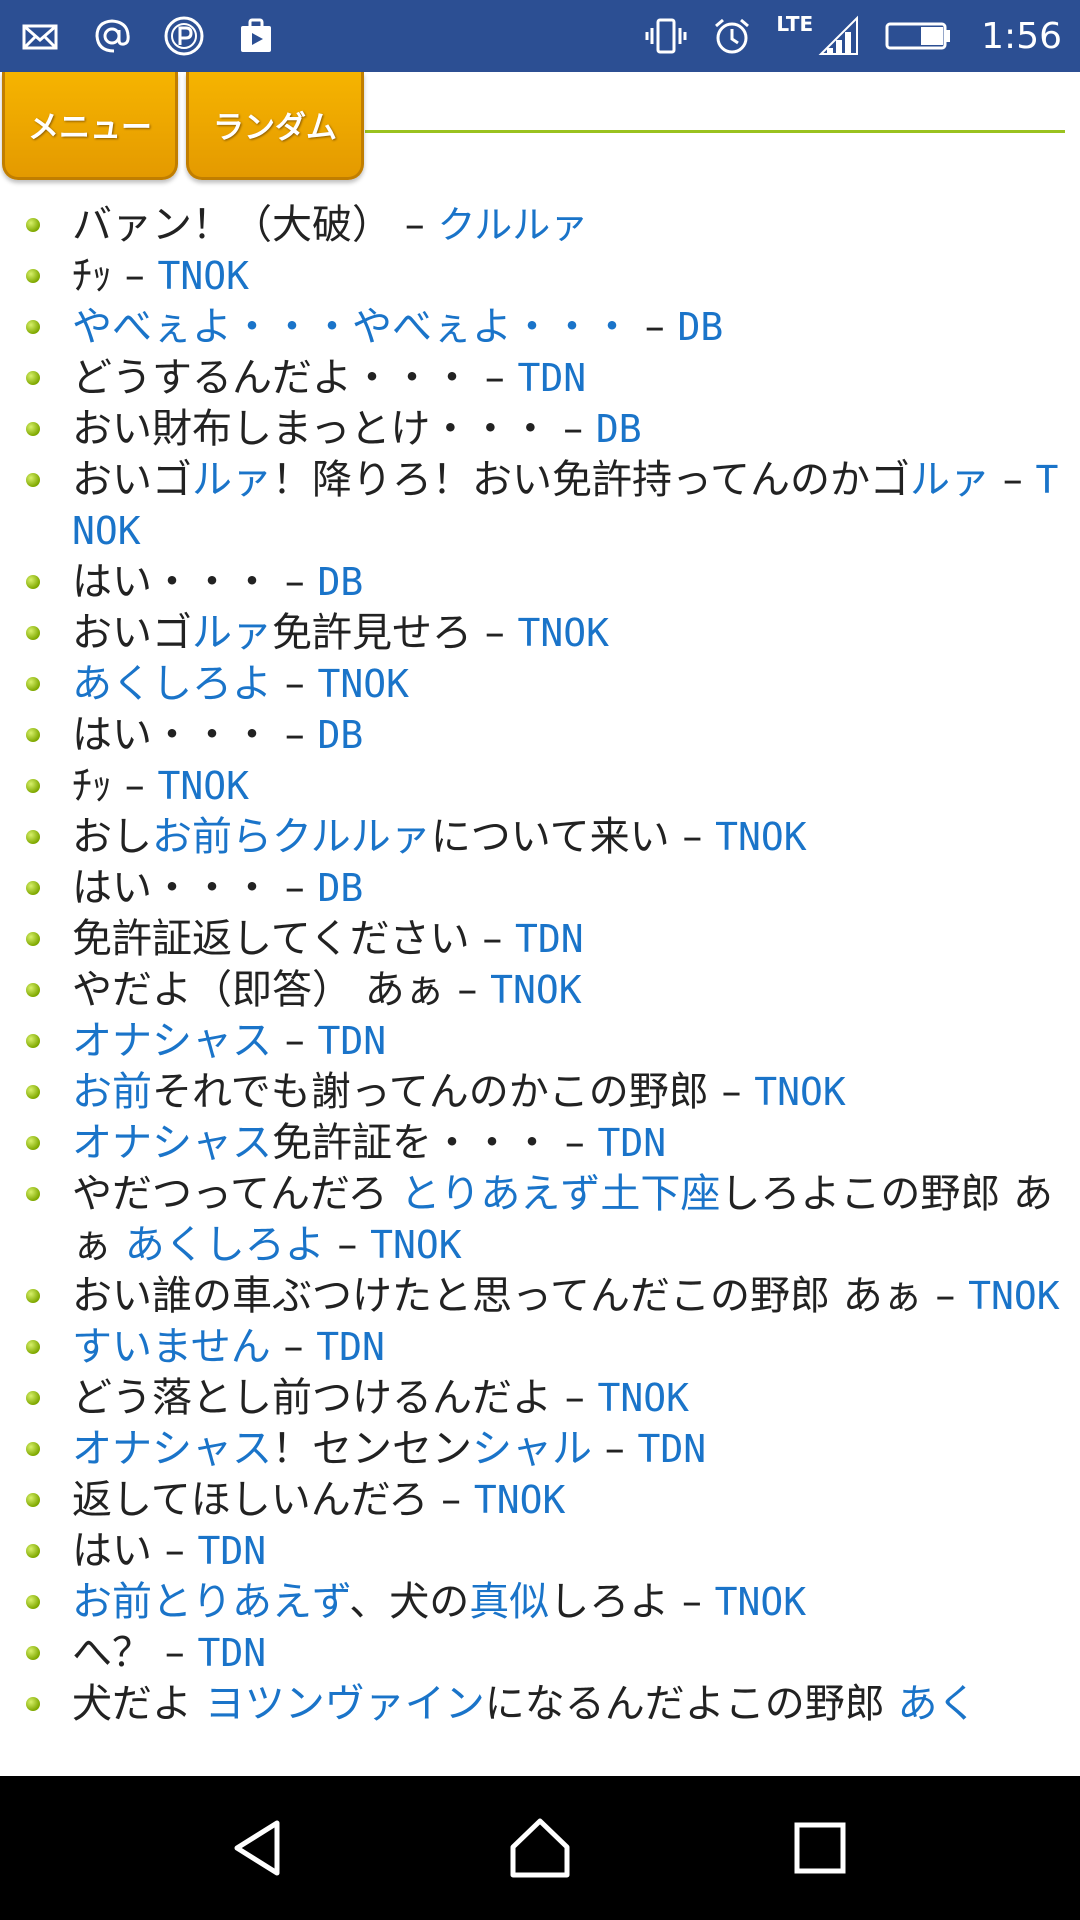  I want to click on line-text: それでも謝ってんのかこの野郎, so click(430, 1092).